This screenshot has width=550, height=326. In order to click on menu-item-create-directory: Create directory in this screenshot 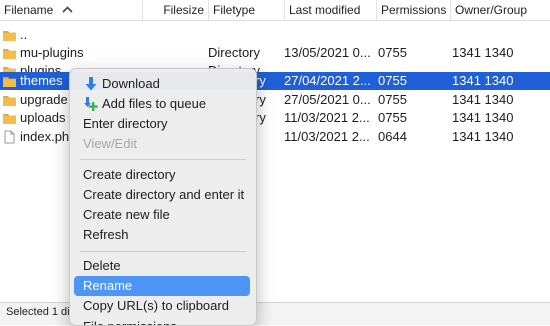, I will do `click(162, 175)`.